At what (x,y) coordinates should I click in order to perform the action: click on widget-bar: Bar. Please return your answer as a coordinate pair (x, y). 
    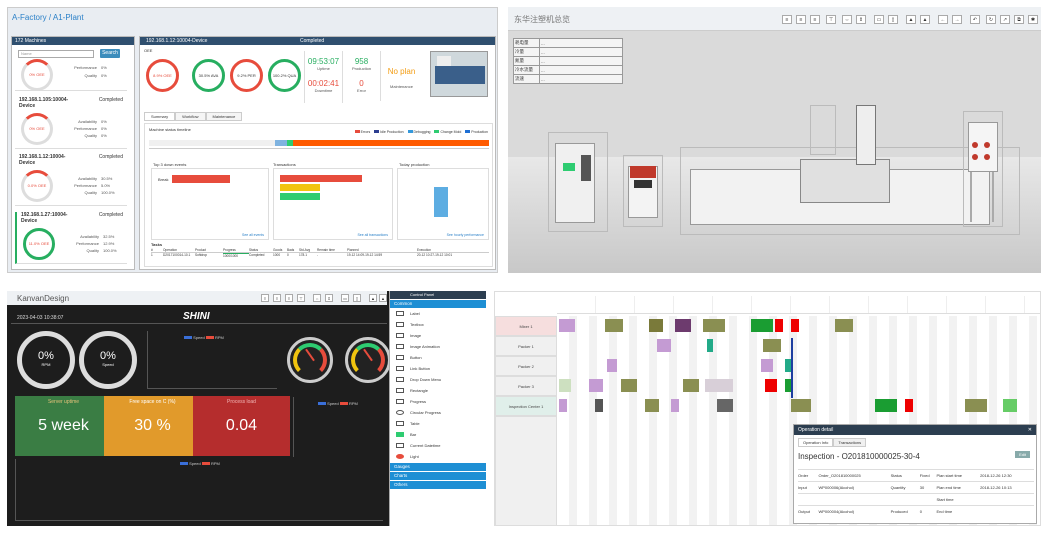
    Looking at the image, I should click on (438, 434).